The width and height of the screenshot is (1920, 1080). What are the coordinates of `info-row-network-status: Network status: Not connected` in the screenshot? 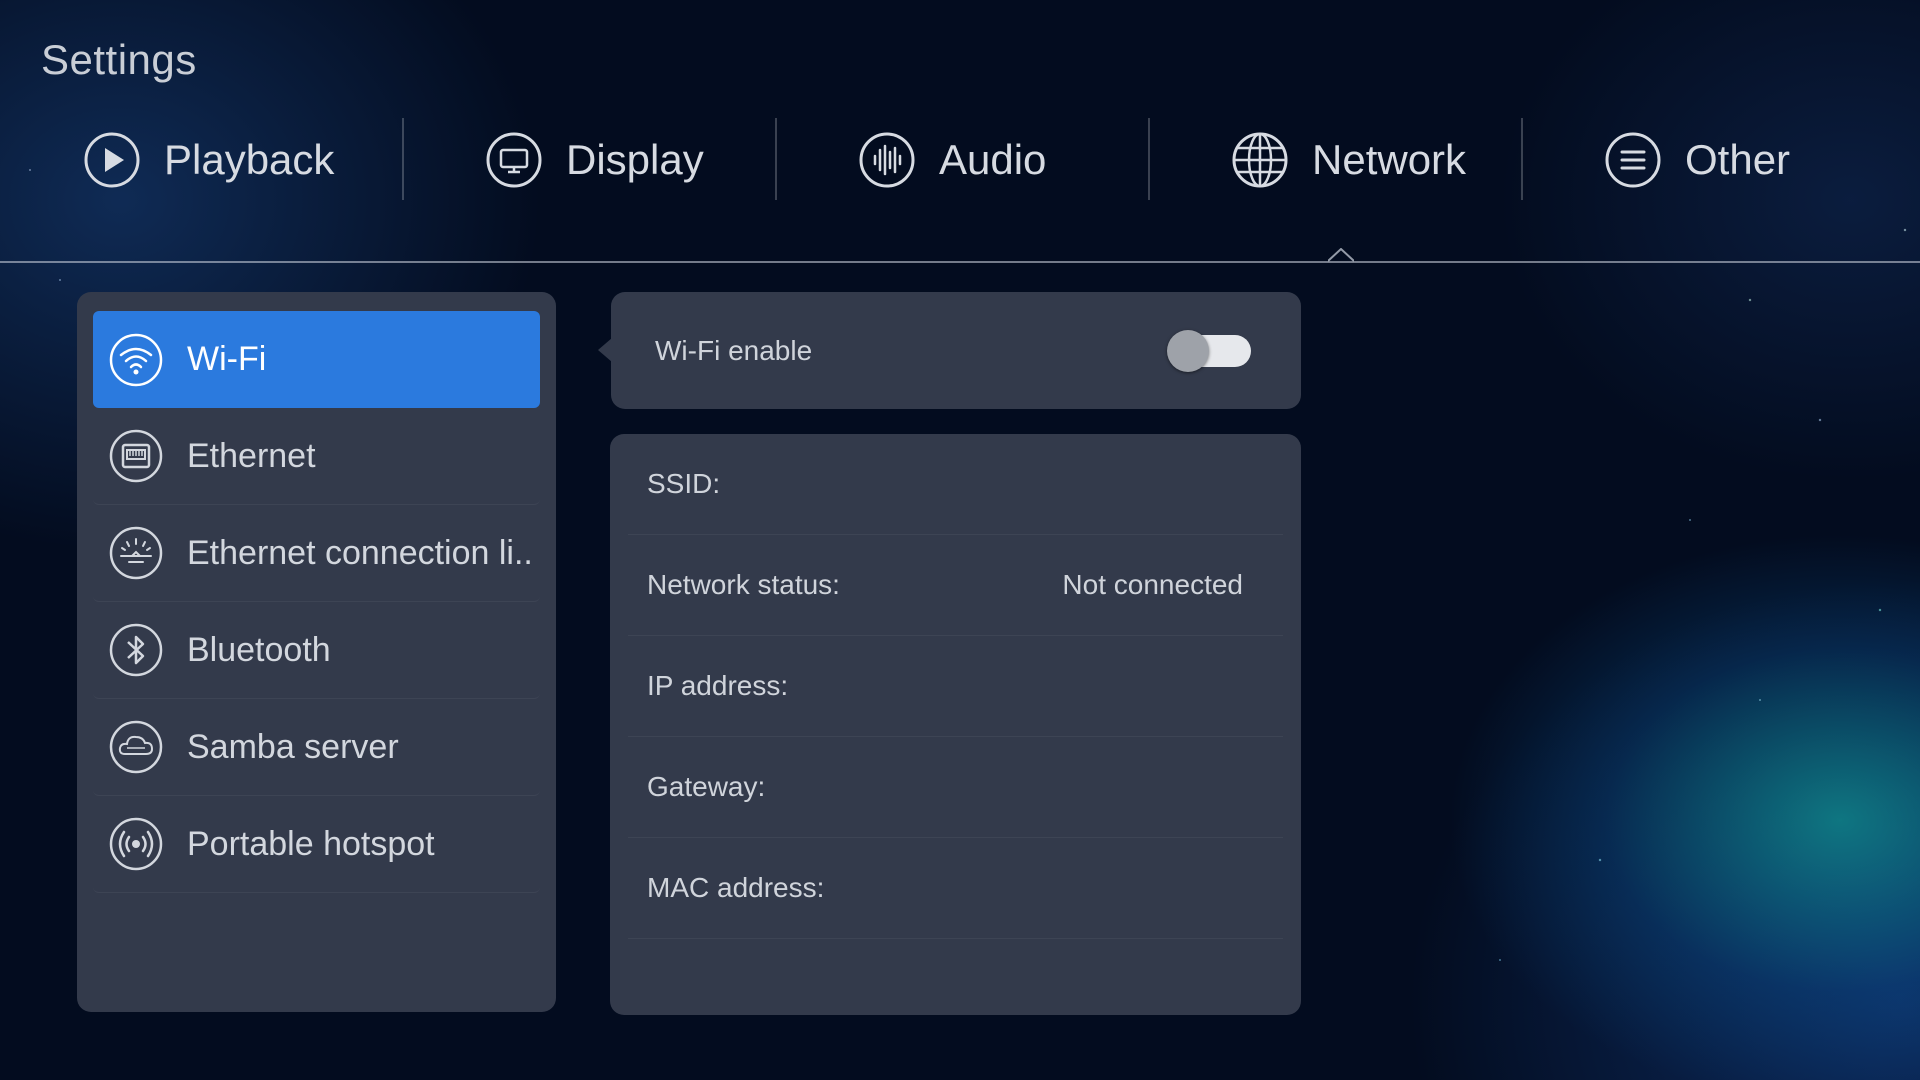 It's located at (955, 585).